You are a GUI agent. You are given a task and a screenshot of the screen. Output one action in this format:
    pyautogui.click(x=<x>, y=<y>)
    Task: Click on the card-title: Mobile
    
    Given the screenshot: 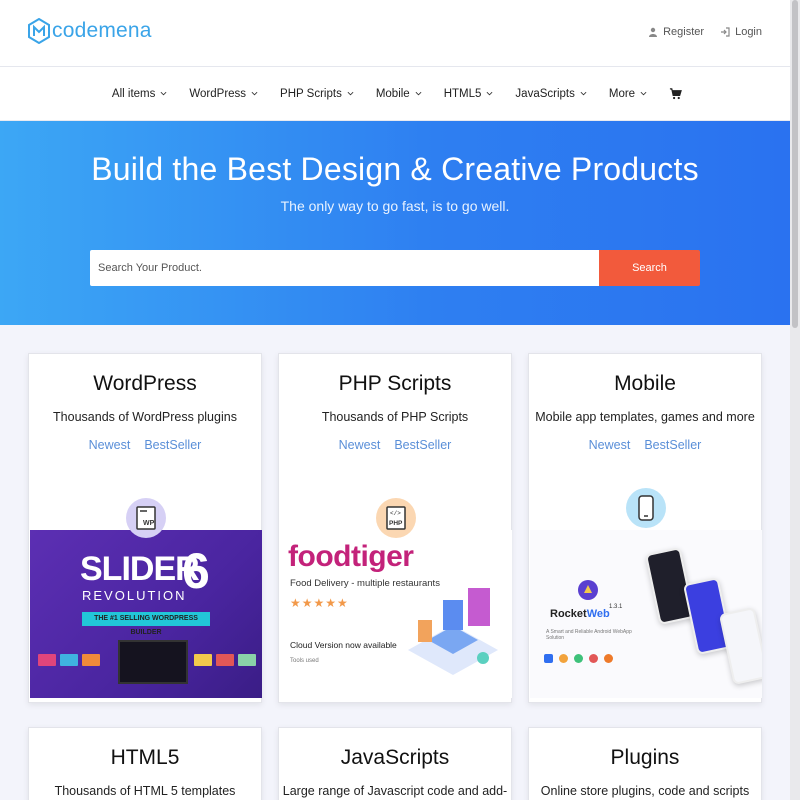 What is the action you would take?
    pyautogui.click(x=645, y=383)
    